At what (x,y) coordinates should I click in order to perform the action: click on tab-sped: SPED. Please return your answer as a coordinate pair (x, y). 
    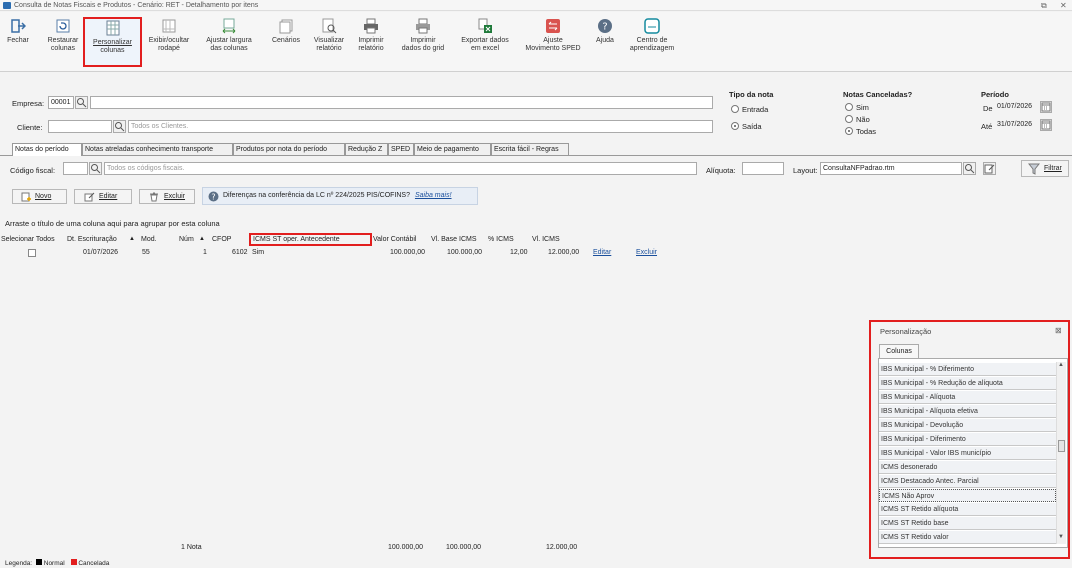
    Looking at the image, I should click on (401, 149).